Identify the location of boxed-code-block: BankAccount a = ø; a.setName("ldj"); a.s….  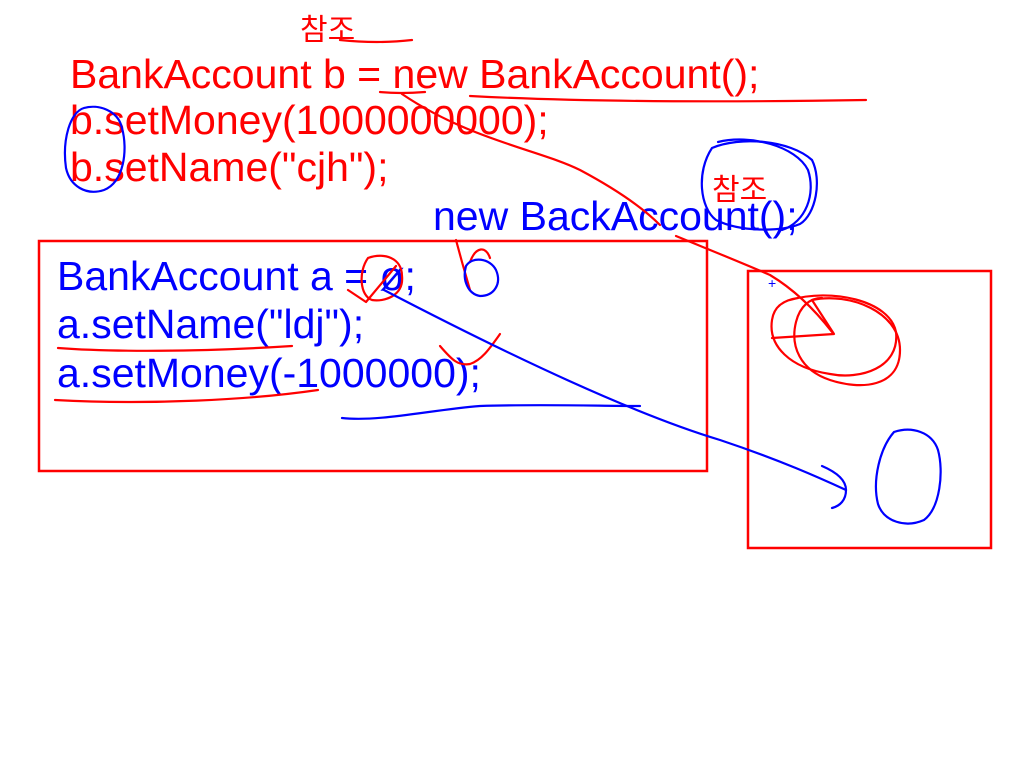
(269, 324).